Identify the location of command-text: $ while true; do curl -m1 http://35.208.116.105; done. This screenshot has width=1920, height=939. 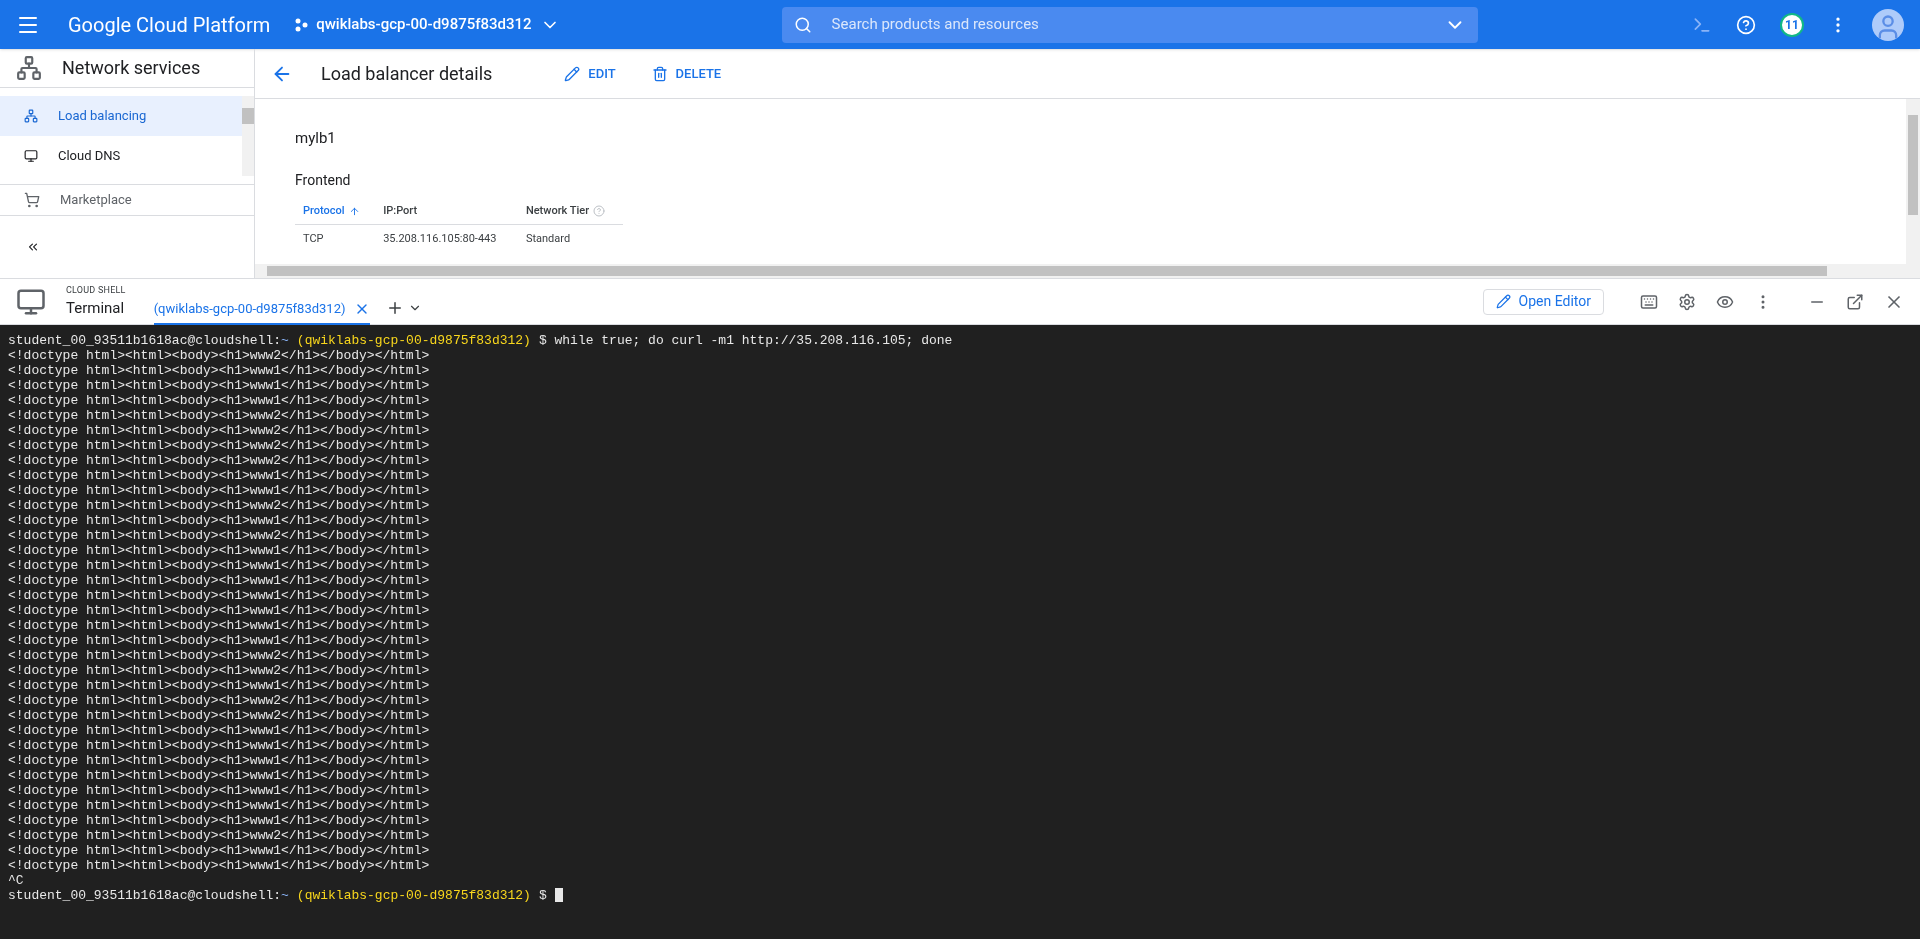
(745, 340).